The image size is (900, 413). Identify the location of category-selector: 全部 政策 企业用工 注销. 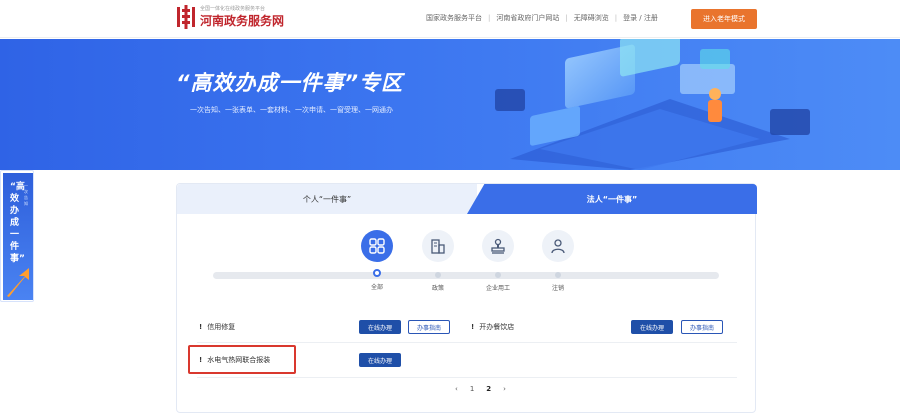
(467, 265).